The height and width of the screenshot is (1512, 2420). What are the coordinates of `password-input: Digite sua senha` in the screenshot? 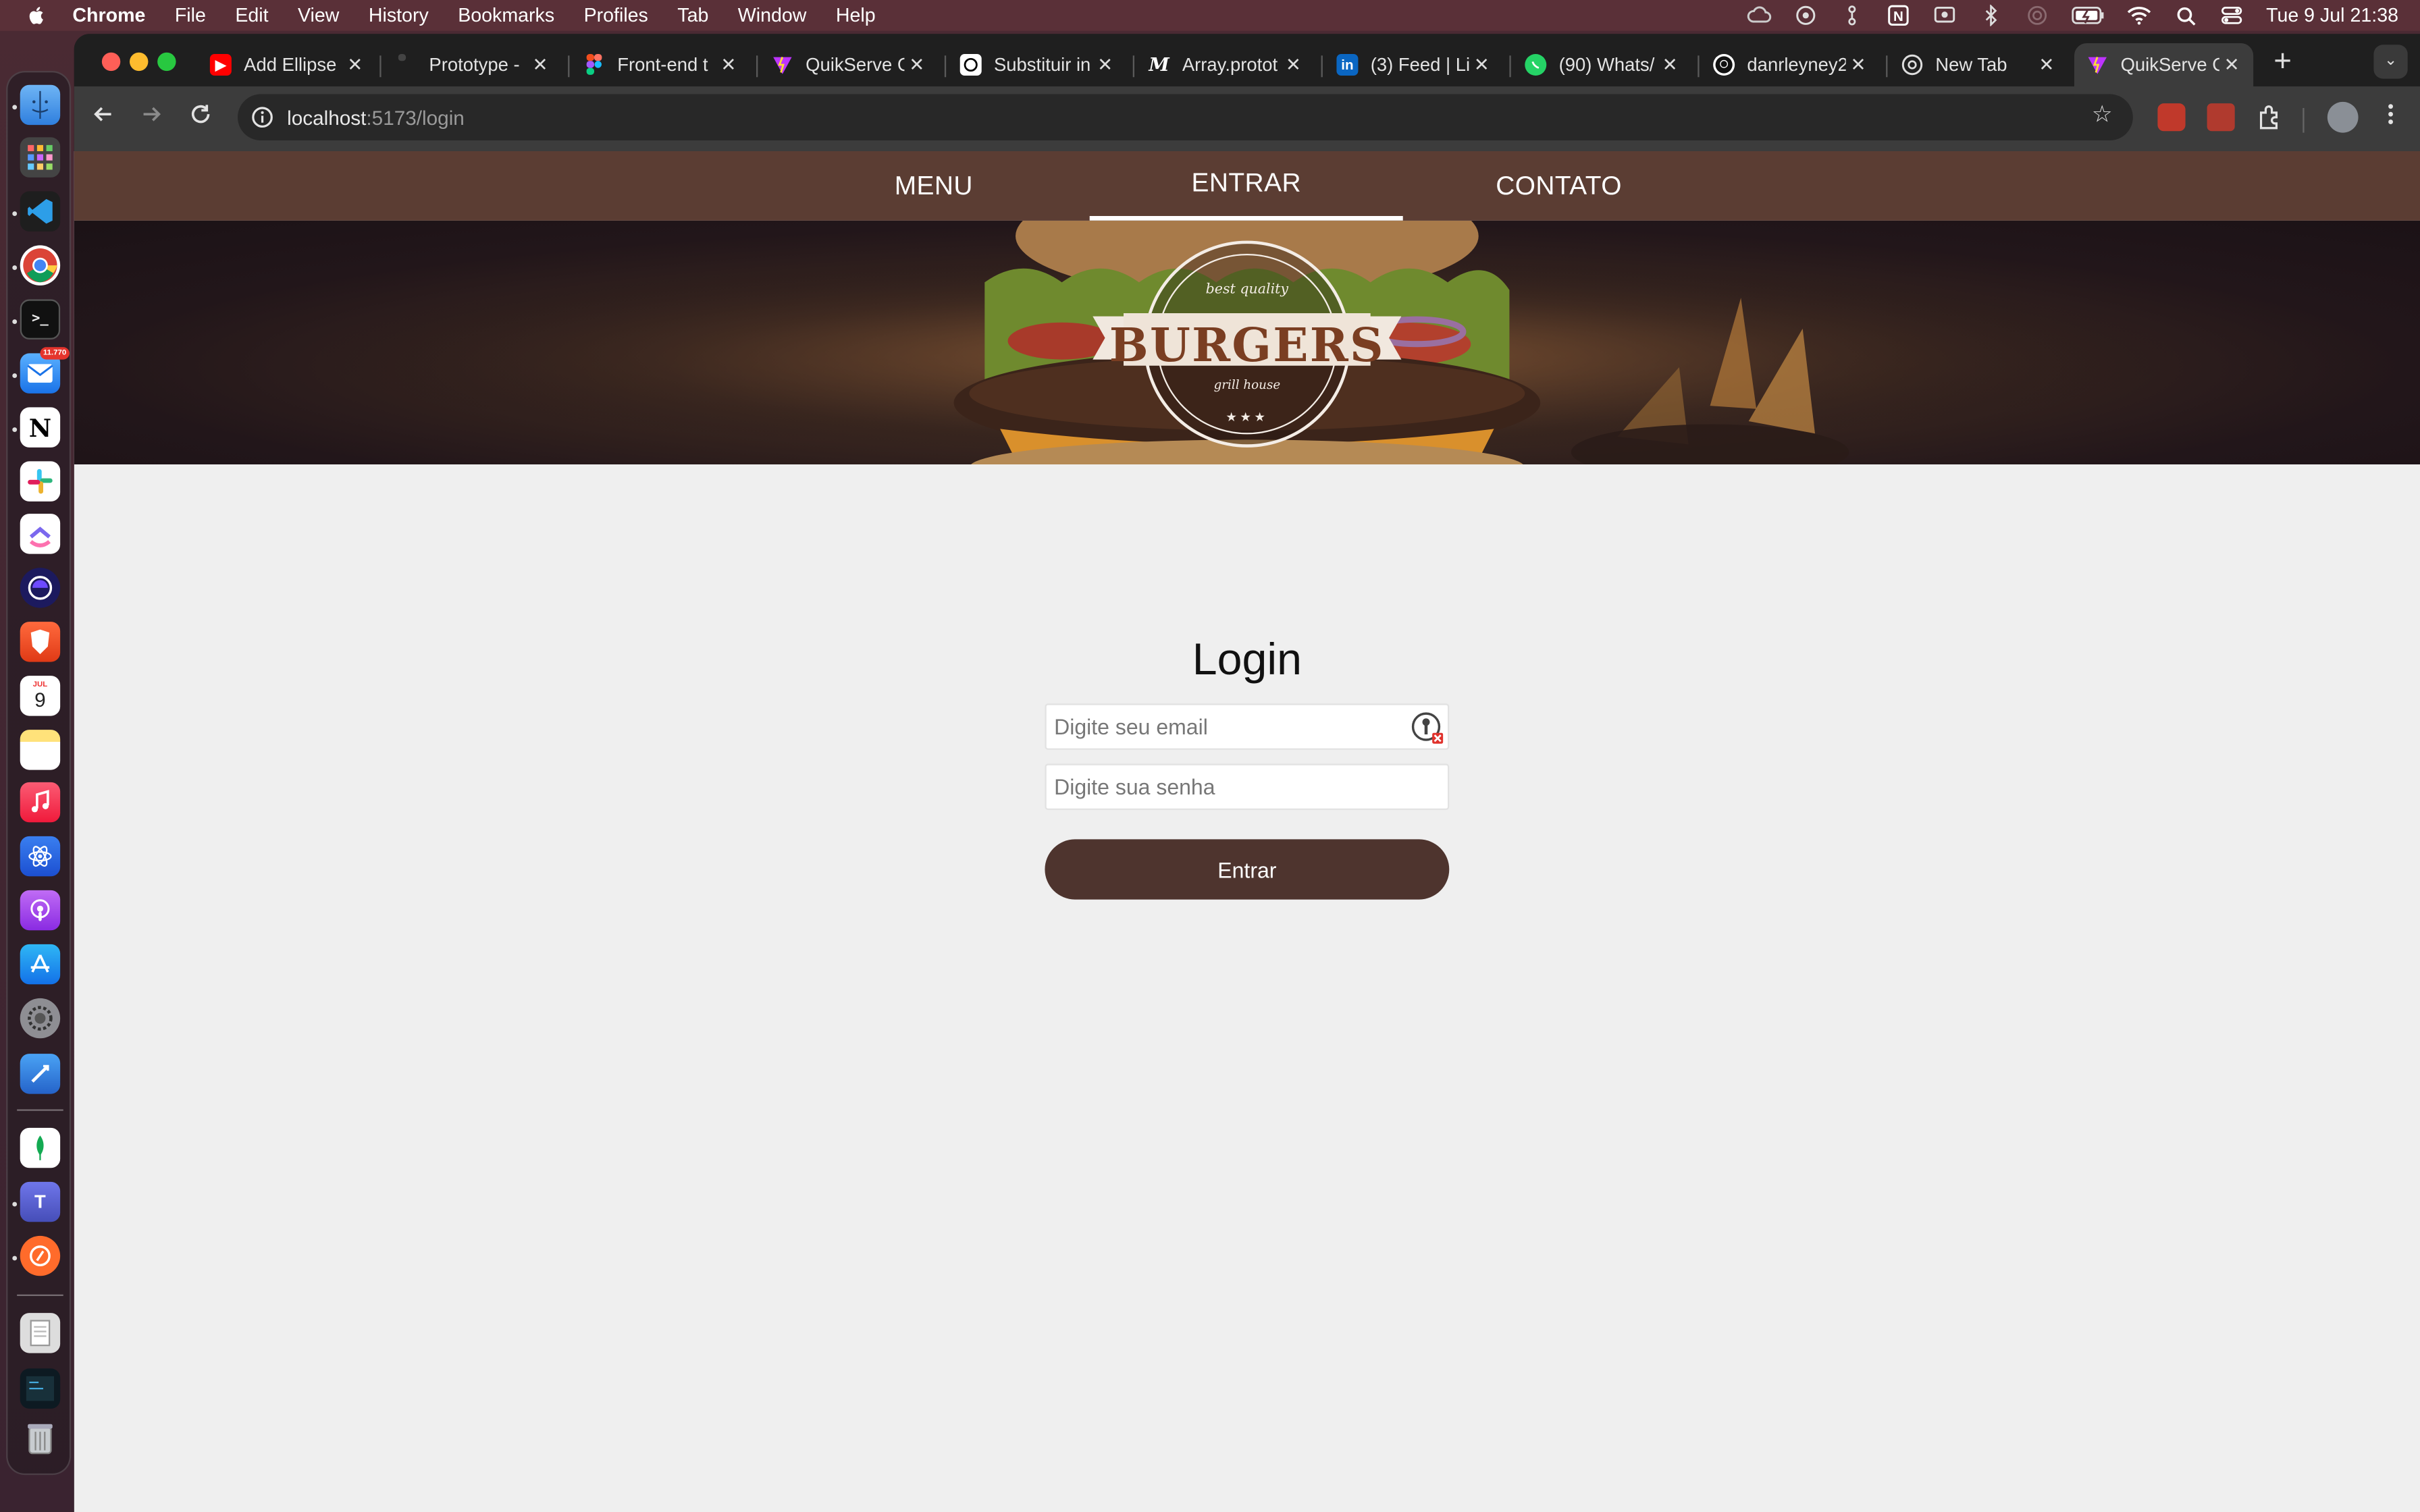 It's located at (1247, 787).